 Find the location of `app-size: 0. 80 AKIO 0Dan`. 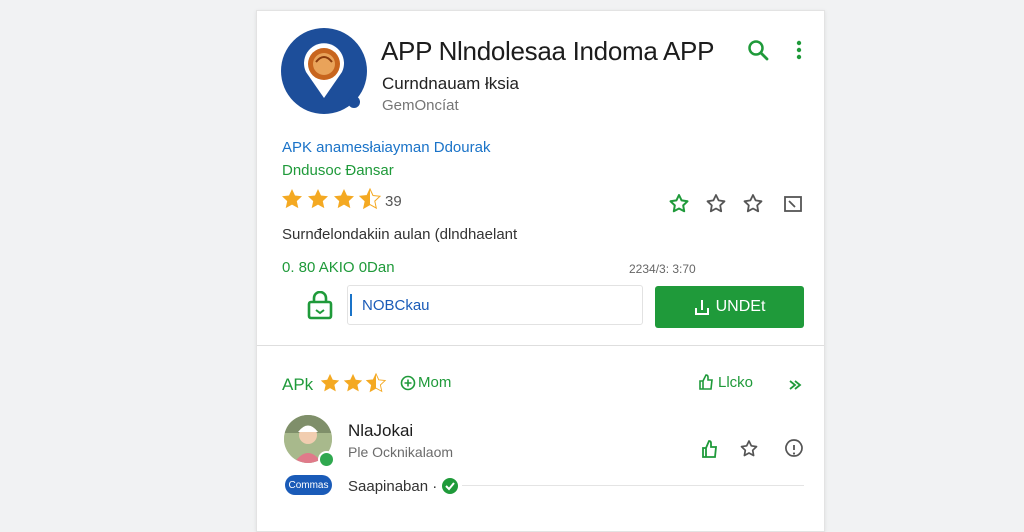

app-size: 0. 80 AKIO 0Dan is located at coordinates (338, 267).